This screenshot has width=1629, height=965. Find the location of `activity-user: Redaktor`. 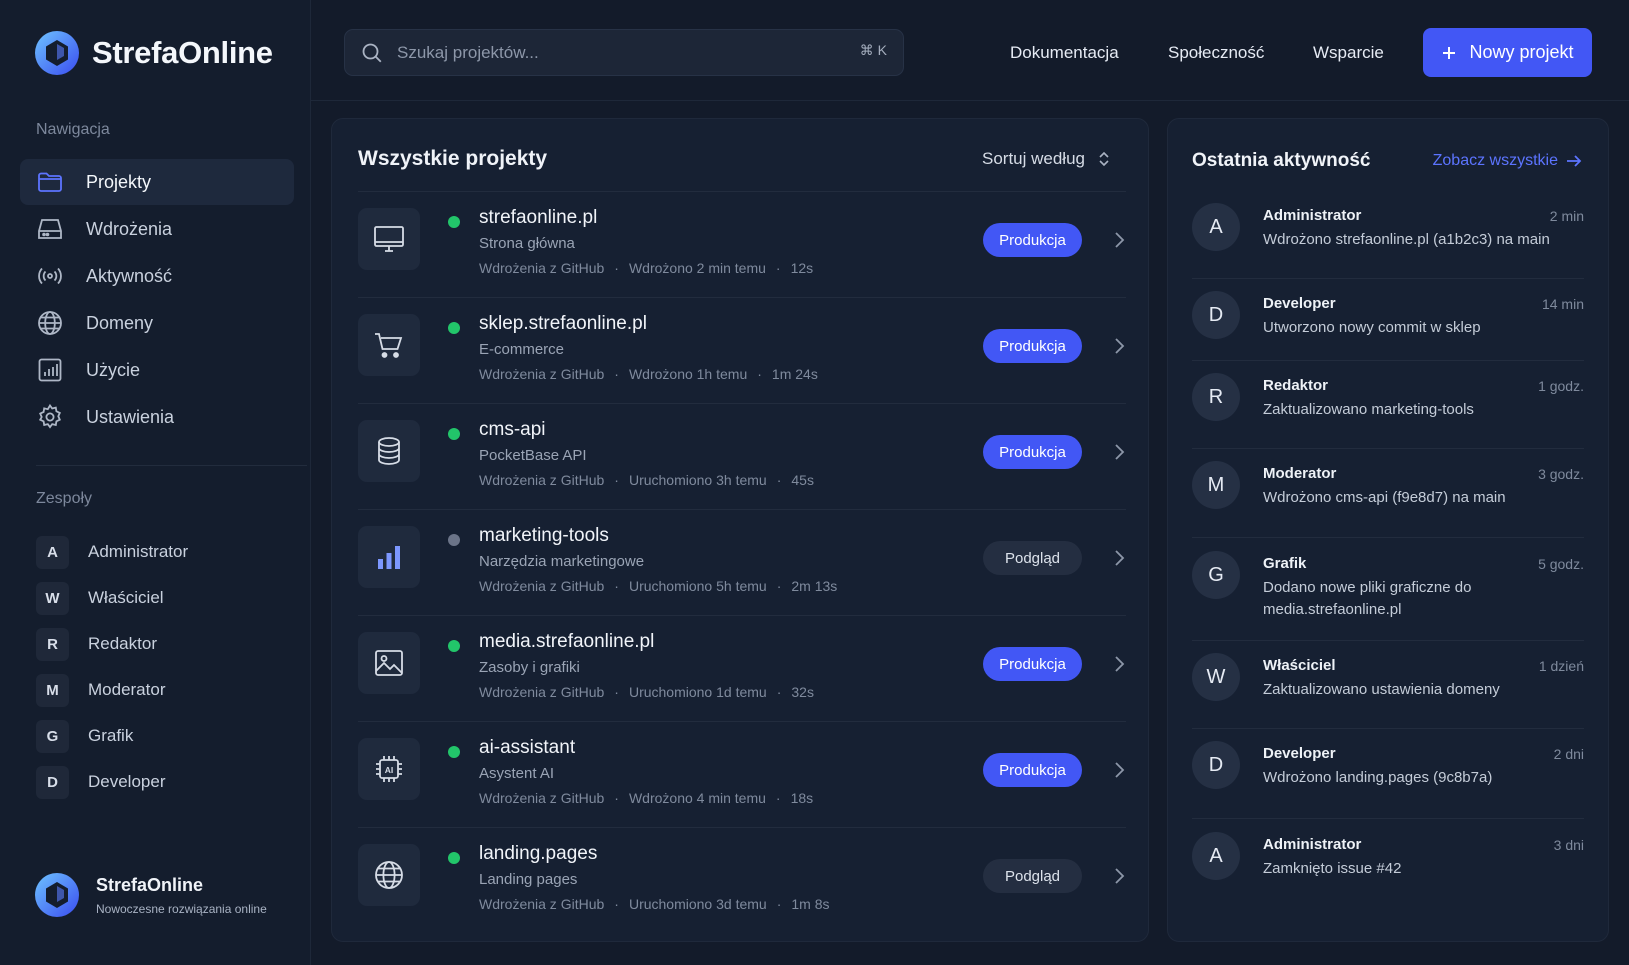

activity-user: Redaktor is located at coordinates (1296, 385).